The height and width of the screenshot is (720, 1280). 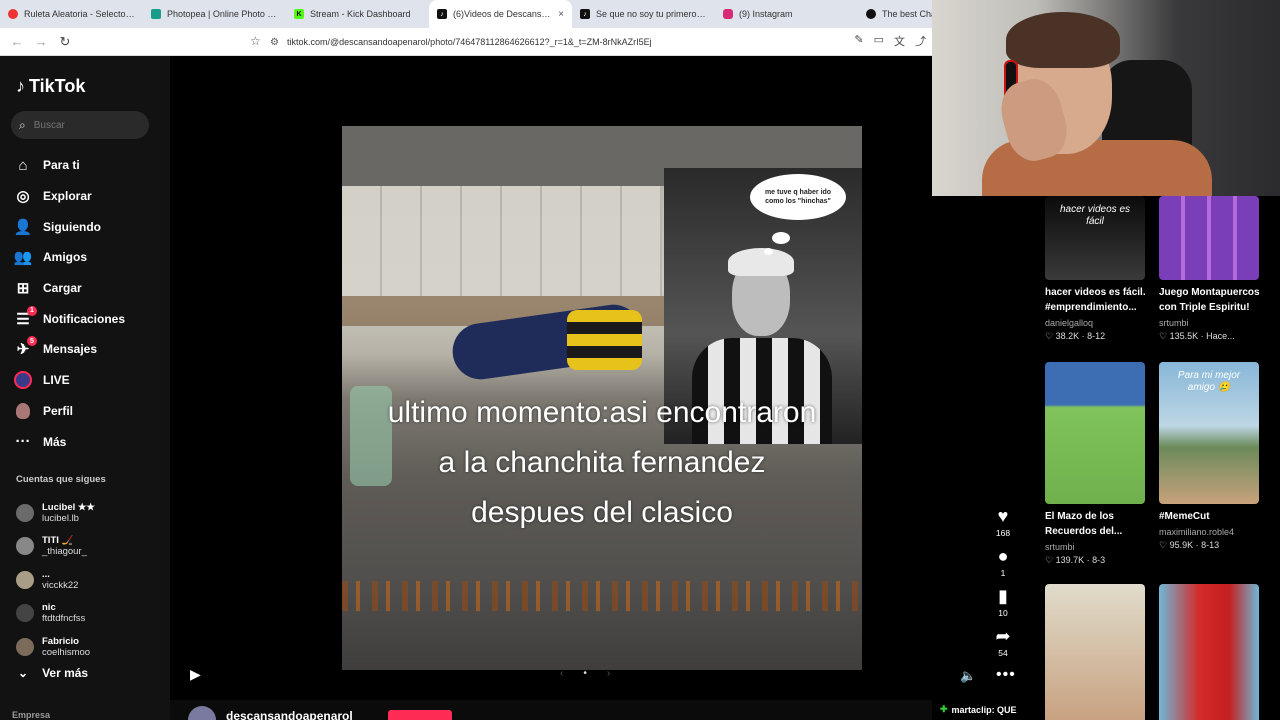 What do you see at coordinates (1003, 573) in the screenshot?
I see `comment-count: 1` at bounding box center [1003, 573].